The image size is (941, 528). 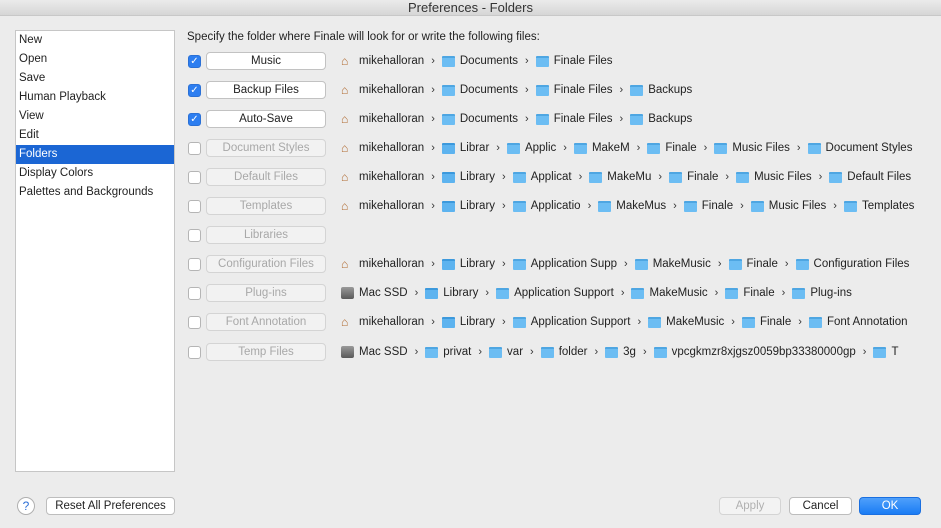 What do you see at coordinates (266, 90) in the screenshot?
I see `backup-files-button: Backup Files` at bounding box center [266, 90].